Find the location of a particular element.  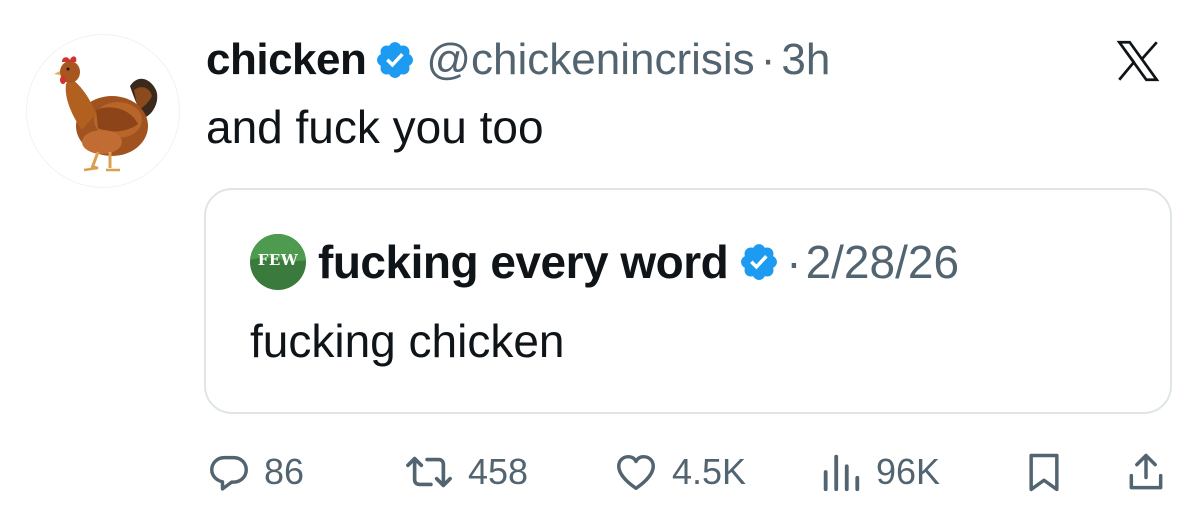

quoted-author-avatar: FEW is located at coordinates (278, 262).